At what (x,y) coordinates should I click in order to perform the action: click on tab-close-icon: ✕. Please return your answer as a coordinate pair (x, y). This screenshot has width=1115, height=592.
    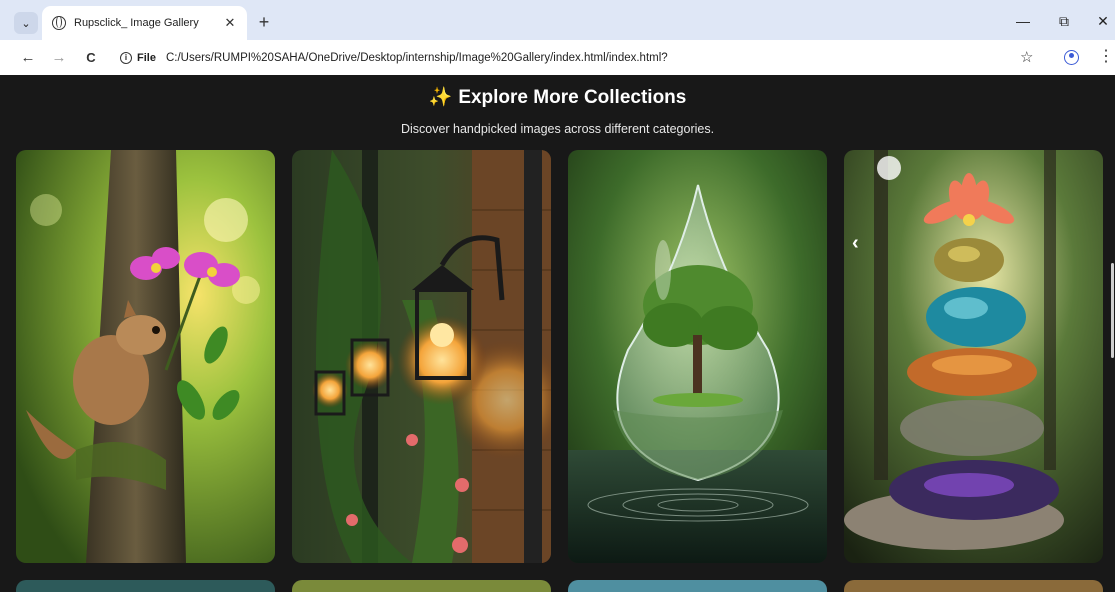
    Looking at the image, I should click on (230, 23).